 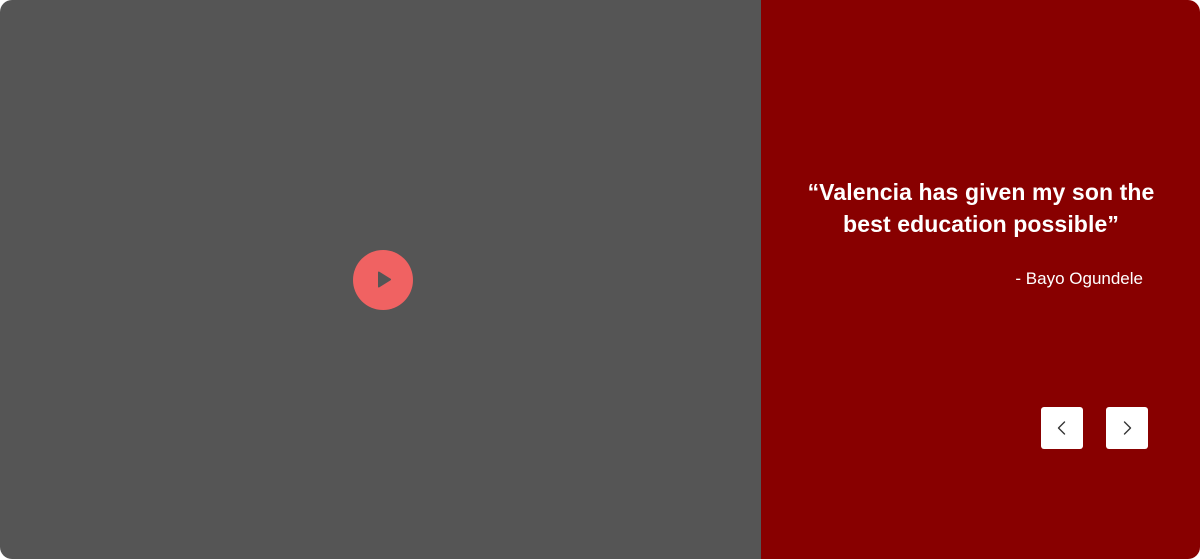 I want to click on play-button, so click(x=383, y=280).